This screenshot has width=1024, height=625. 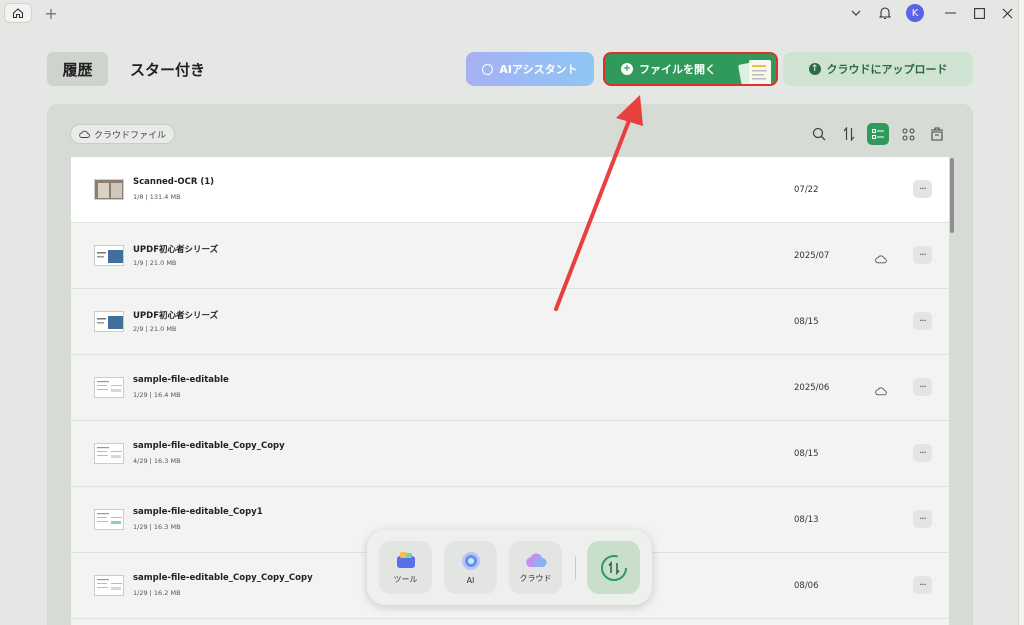 What do you see at coordinates (819, 134) in the screenshot?
I see `search-icon` at bounding box center [819, 134].